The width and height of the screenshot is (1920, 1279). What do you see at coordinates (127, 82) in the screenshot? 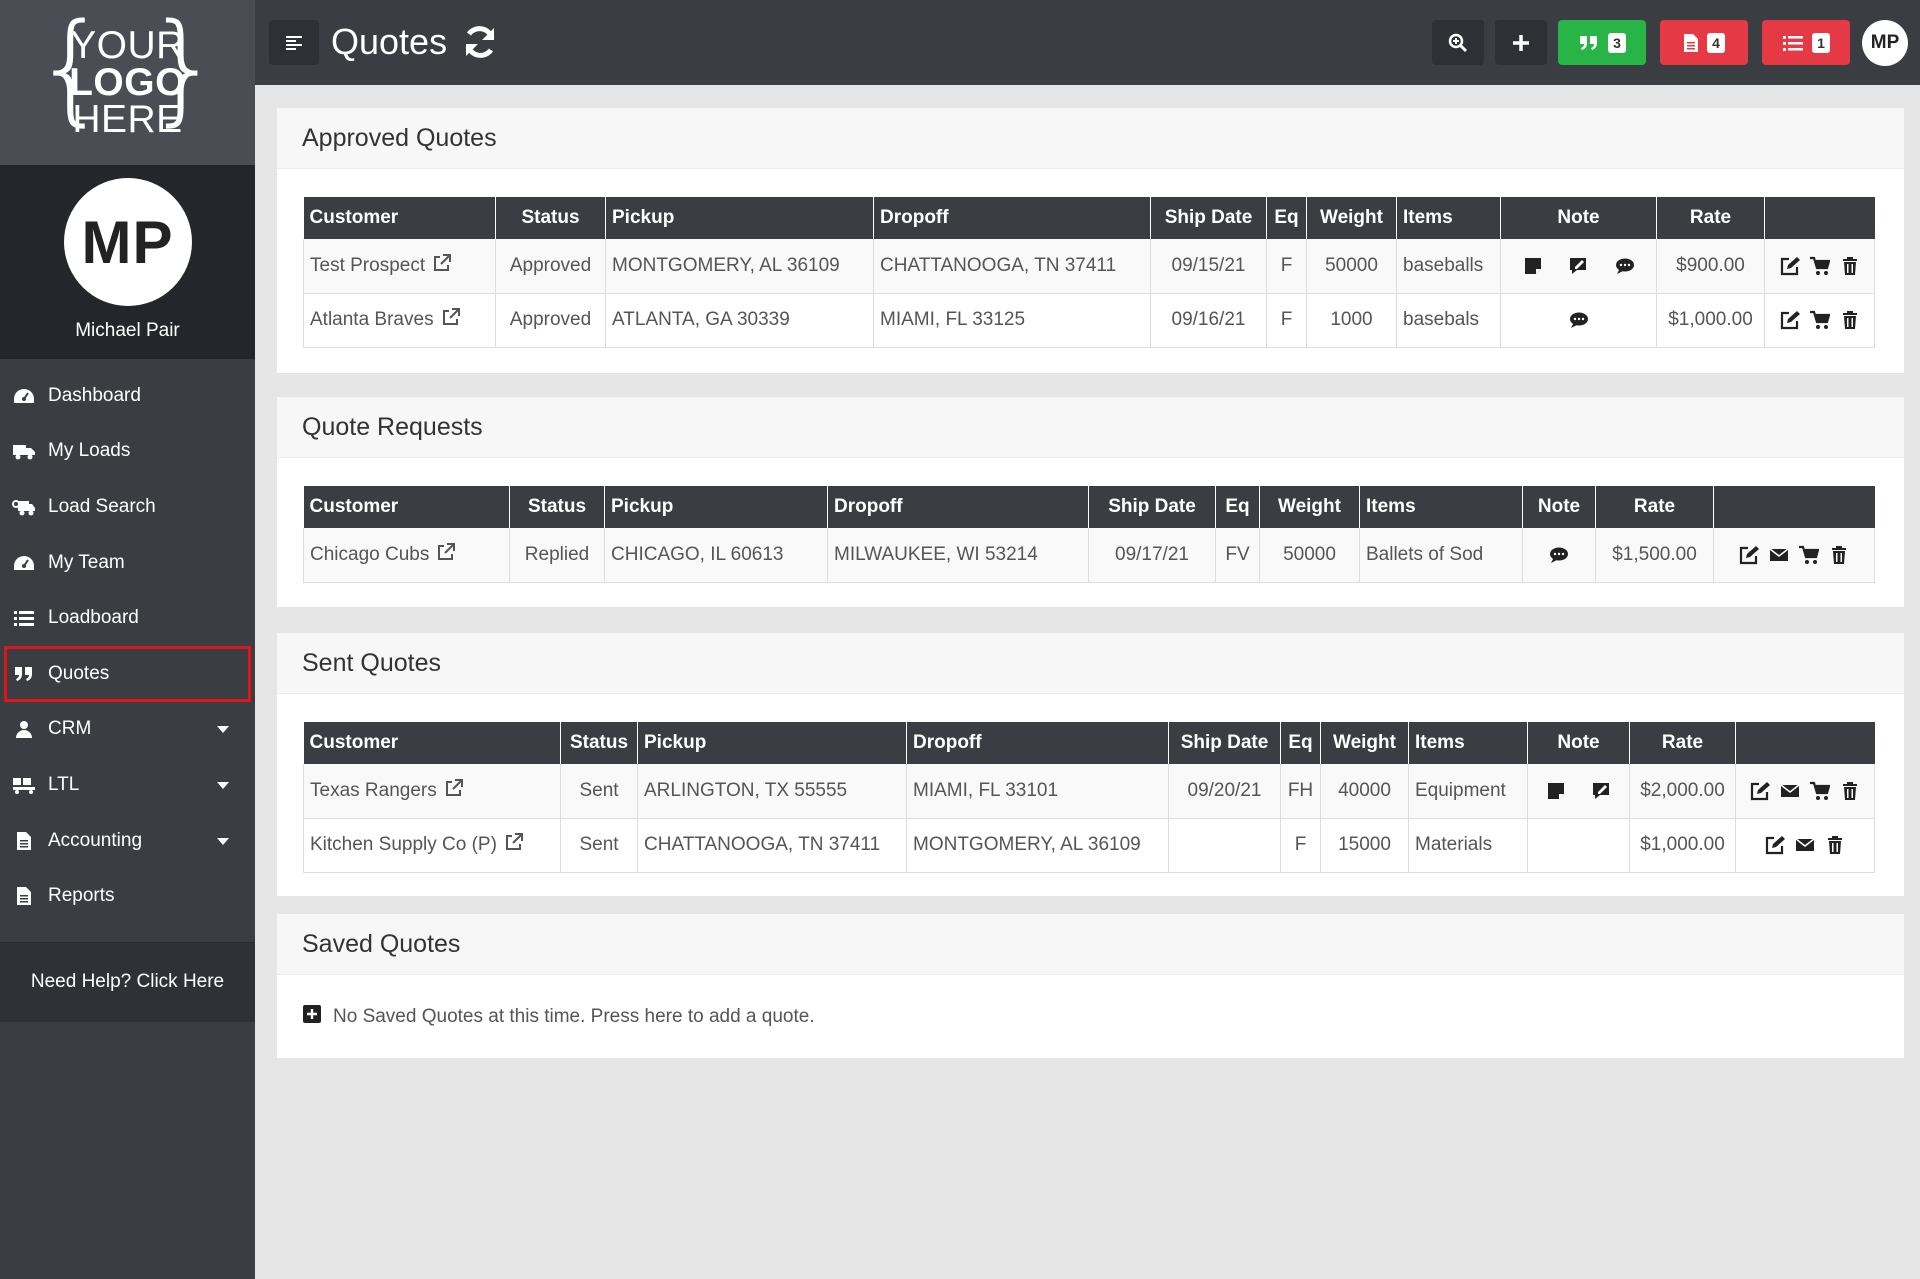
I see `logo: { YOUR LOGO HERE }` at bounding box center [127, 82].